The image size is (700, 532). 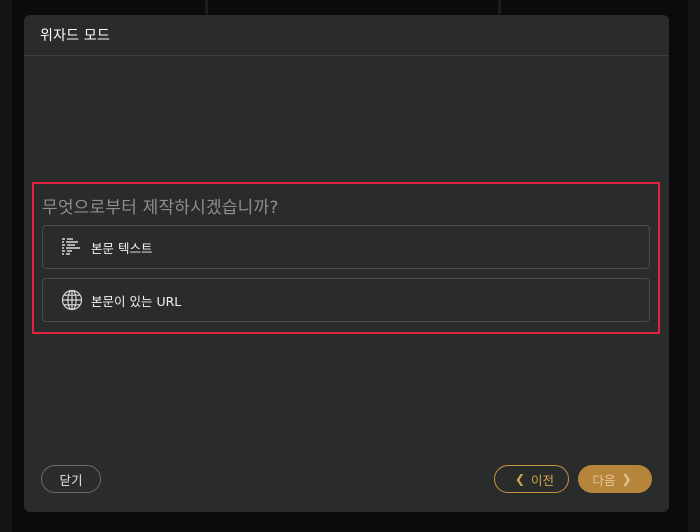 I want to click on backdrop-left, so click(x=6, y=266).